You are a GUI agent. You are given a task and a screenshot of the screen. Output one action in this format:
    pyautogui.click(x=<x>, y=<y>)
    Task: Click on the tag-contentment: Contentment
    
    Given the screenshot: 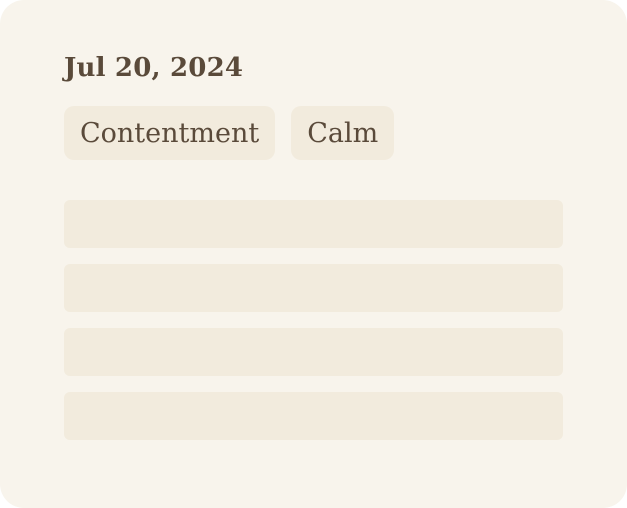 What is the action you would take?
    pyautogui.click(x=170, y=133)
    